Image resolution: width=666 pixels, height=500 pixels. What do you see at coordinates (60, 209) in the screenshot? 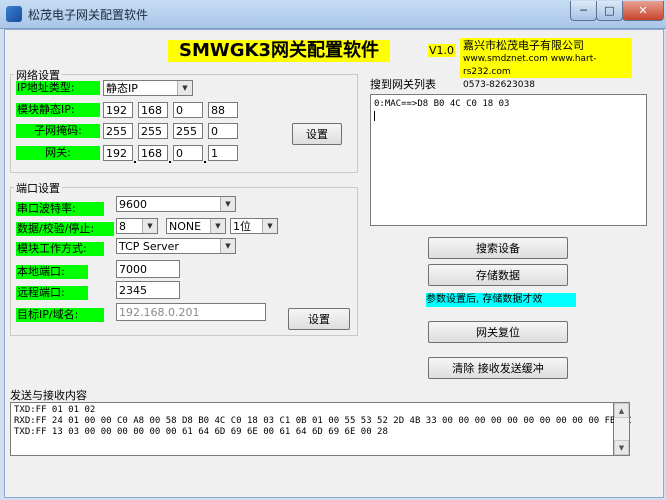
I see `baud-label: 串口波特率:` at bounding box center [60, 209].